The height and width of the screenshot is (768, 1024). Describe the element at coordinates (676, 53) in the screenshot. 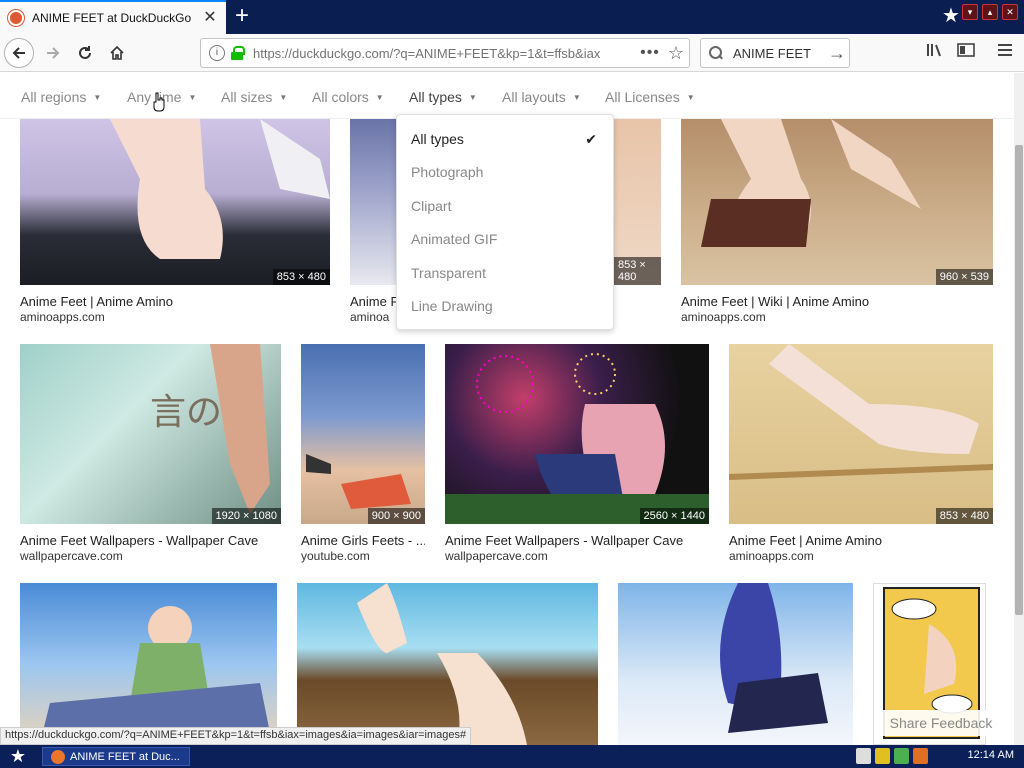

I see `bookmark-star-icon: ☆` at that location.